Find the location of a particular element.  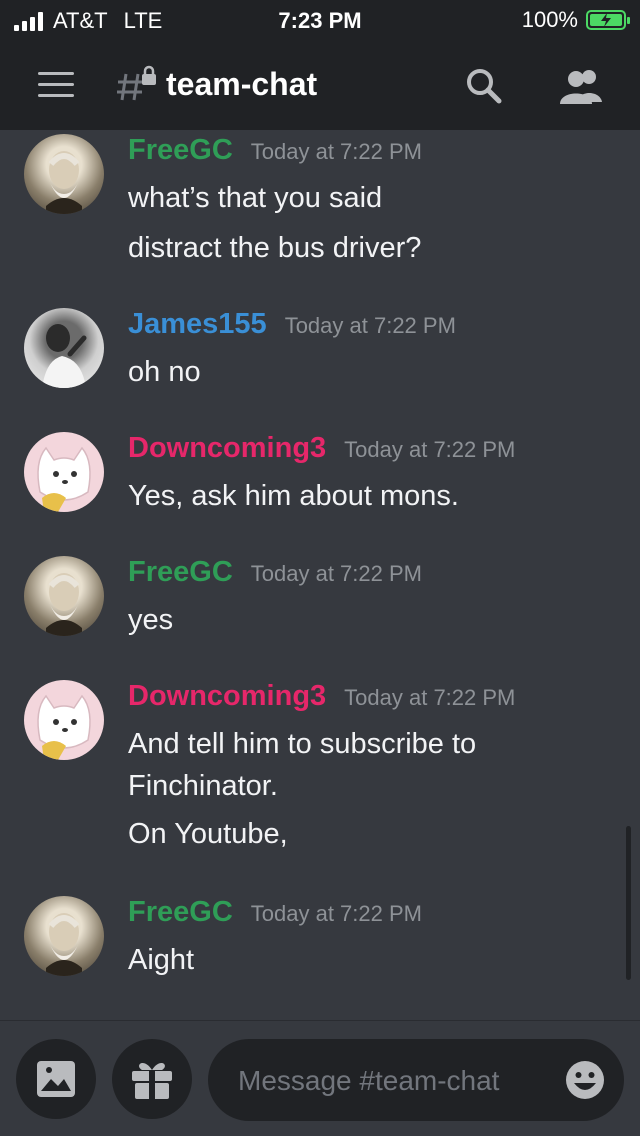

search-icon is located at coordinates (484, 86).